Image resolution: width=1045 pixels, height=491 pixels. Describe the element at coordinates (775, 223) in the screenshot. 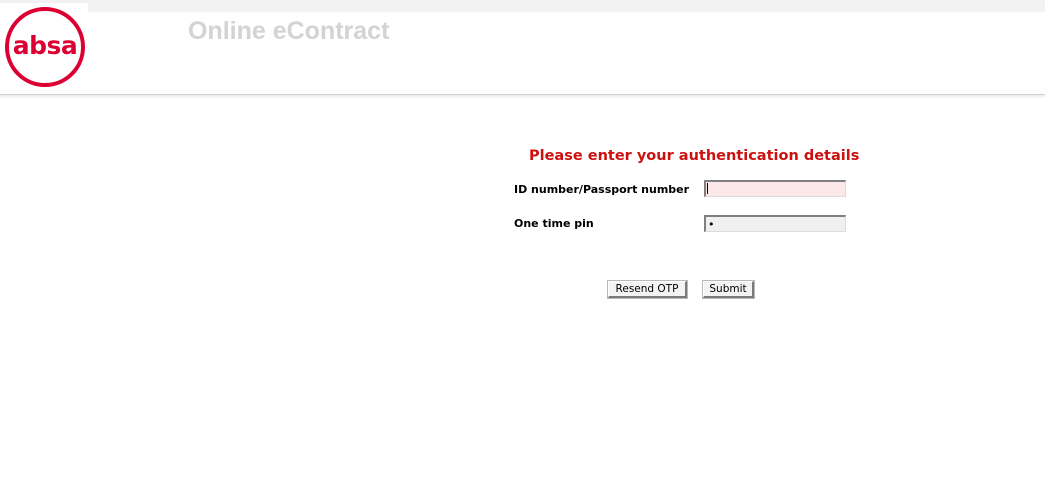

I see `one-time-pin-input` at that location.